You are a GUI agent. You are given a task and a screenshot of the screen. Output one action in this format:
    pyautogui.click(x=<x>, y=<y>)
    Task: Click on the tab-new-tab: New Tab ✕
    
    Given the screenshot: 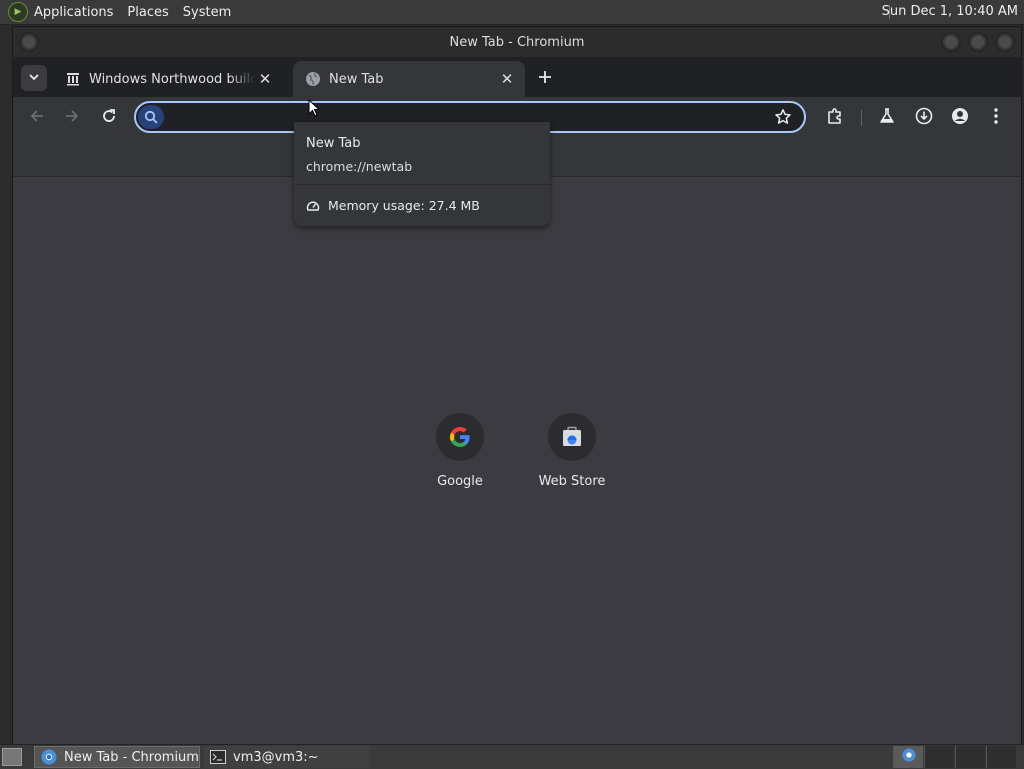 What is the action you would take?
    pyautogui.click(x=409, y=79)
    